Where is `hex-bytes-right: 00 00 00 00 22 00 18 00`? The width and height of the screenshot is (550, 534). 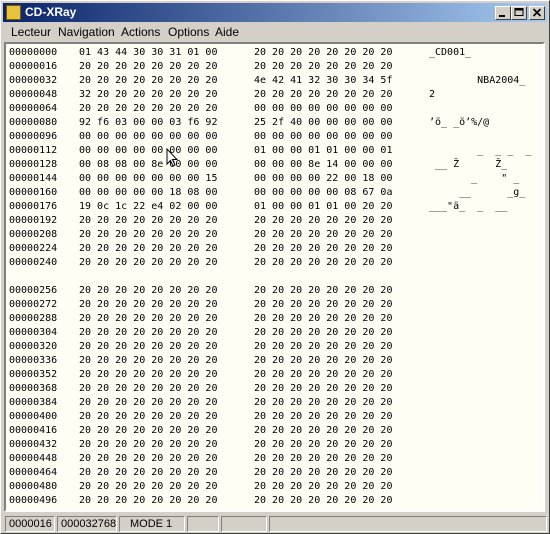 hex-bytes-right: 00 00 00 00 22 00 18 00 is located at coordinates (323, 178).